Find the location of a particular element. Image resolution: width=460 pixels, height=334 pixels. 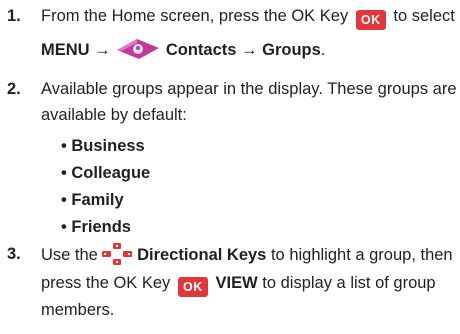

group-list-item: • Friends is located at coordinates (96, 227).